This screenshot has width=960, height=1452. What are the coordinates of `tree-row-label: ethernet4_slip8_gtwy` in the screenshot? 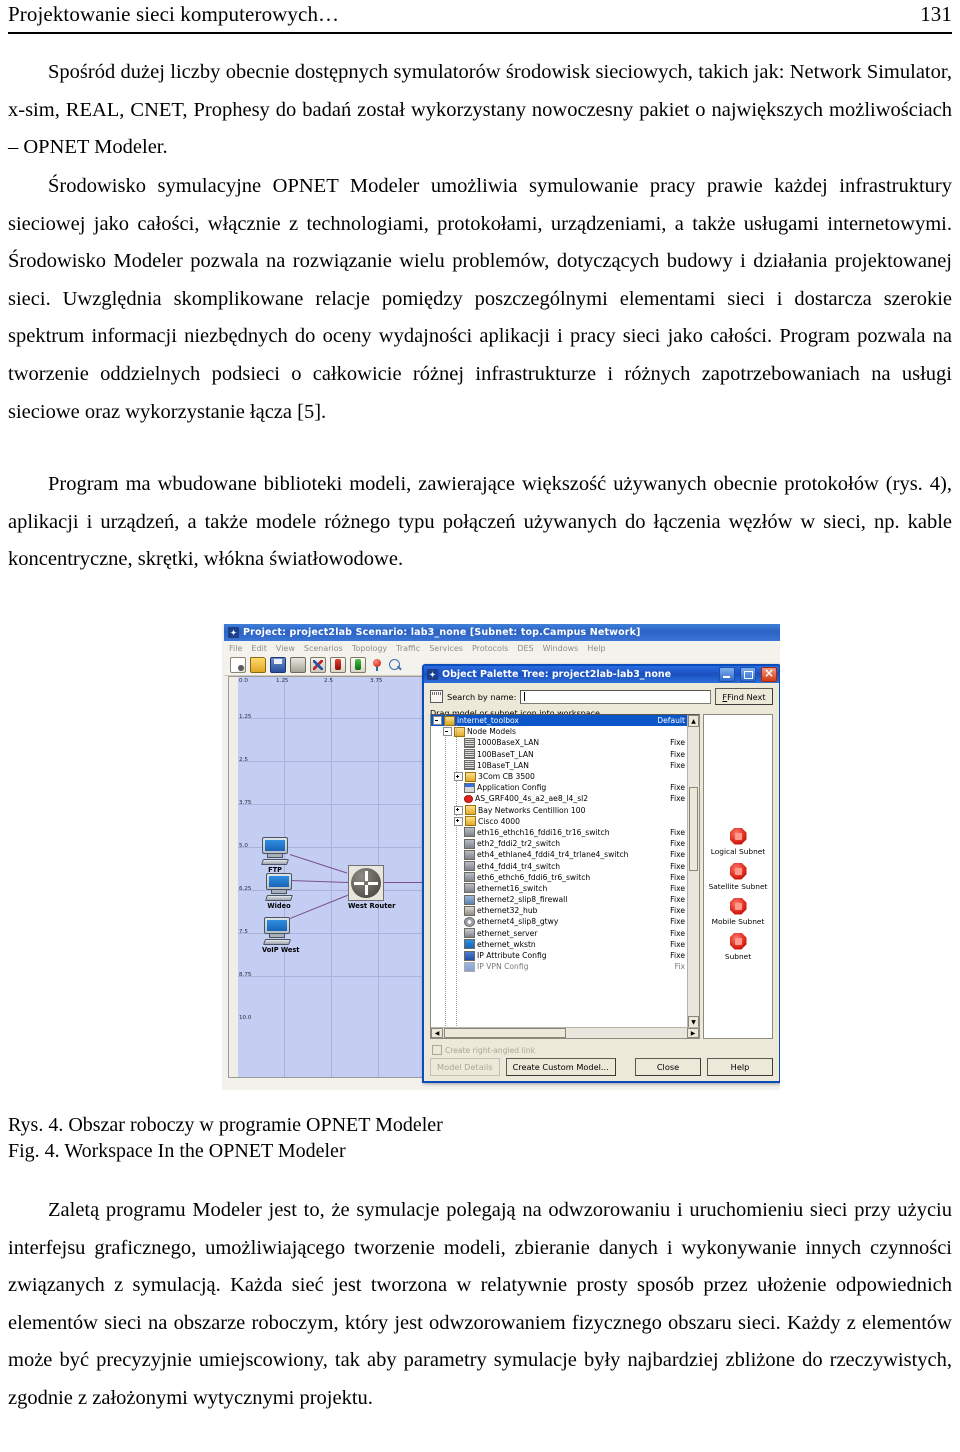 It's located at (518, 922).